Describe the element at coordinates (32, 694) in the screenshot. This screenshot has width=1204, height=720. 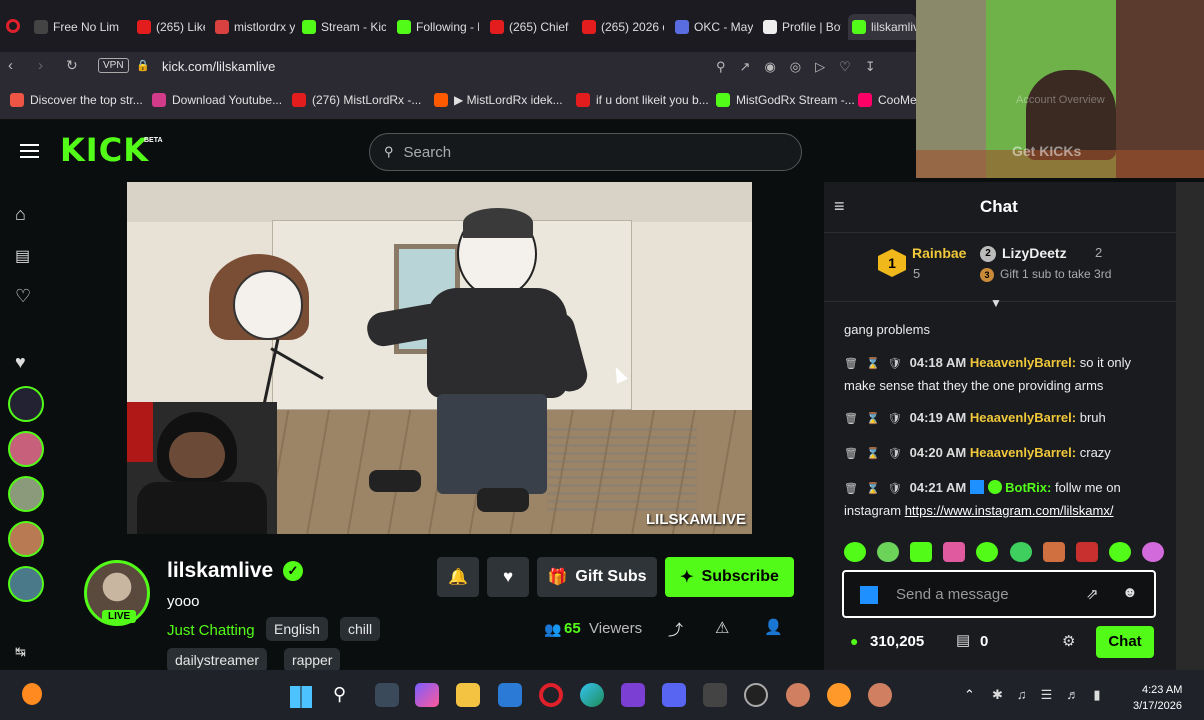
I see `weather-icon` at that location.